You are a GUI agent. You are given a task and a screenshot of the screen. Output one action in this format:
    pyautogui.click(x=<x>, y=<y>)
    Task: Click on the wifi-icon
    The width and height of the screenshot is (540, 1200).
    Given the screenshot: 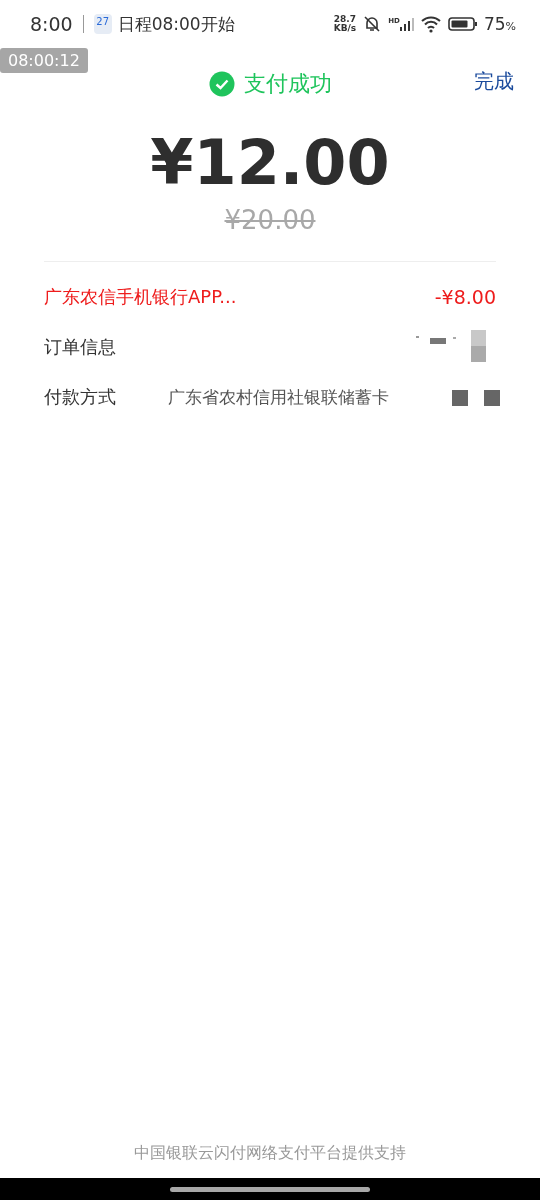 What is the action you would take?
    pyautogui.click(x=430, y=24)
    